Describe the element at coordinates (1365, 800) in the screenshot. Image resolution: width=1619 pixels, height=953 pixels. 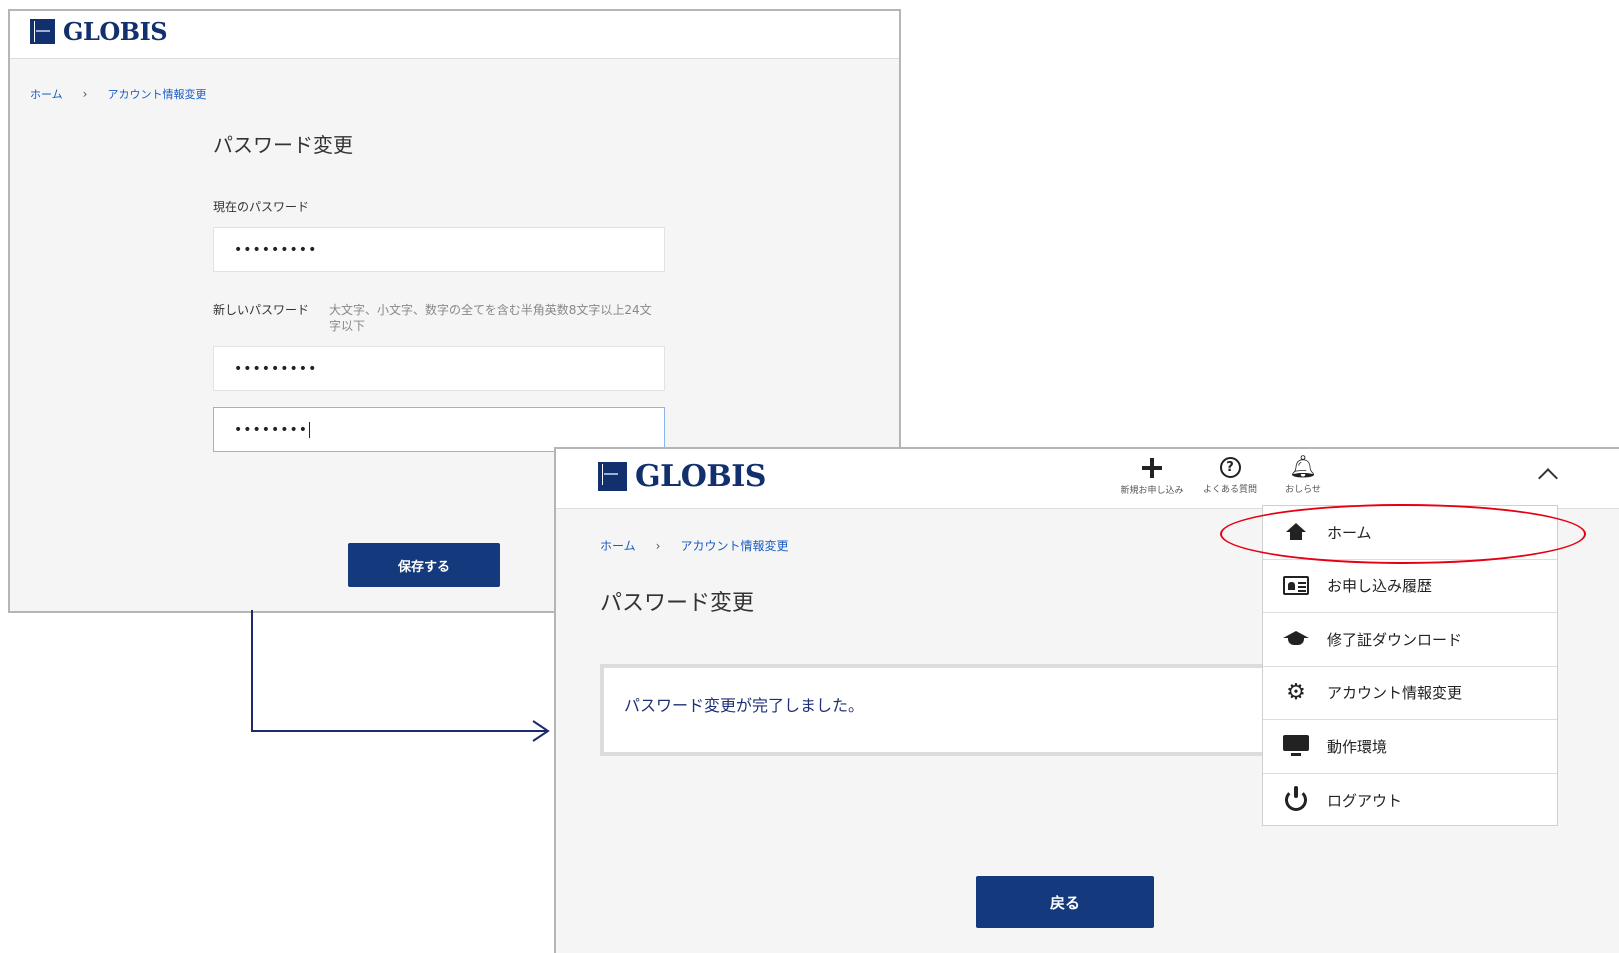
I see `menu-item-label: ログアウト` at that location.